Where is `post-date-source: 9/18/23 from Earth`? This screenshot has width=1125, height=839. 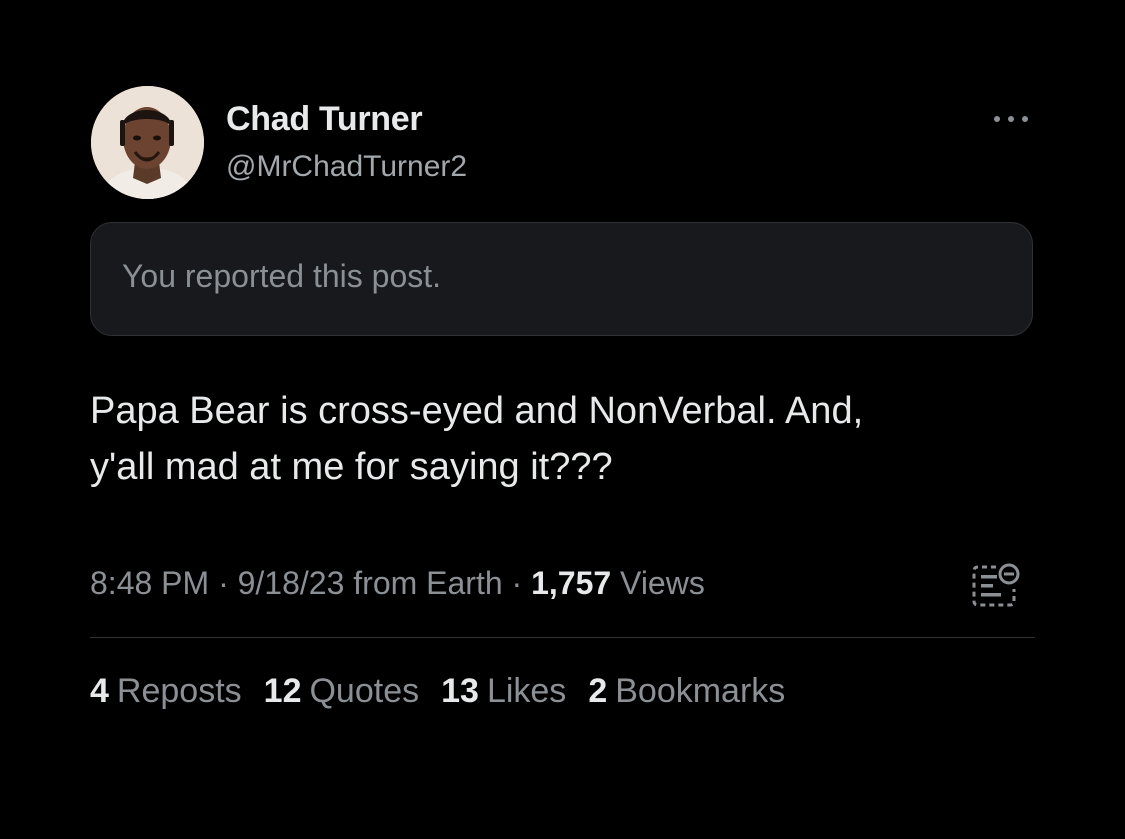 post-date-source: 9/18/23 from Earth is located at coordinates (370, 583).